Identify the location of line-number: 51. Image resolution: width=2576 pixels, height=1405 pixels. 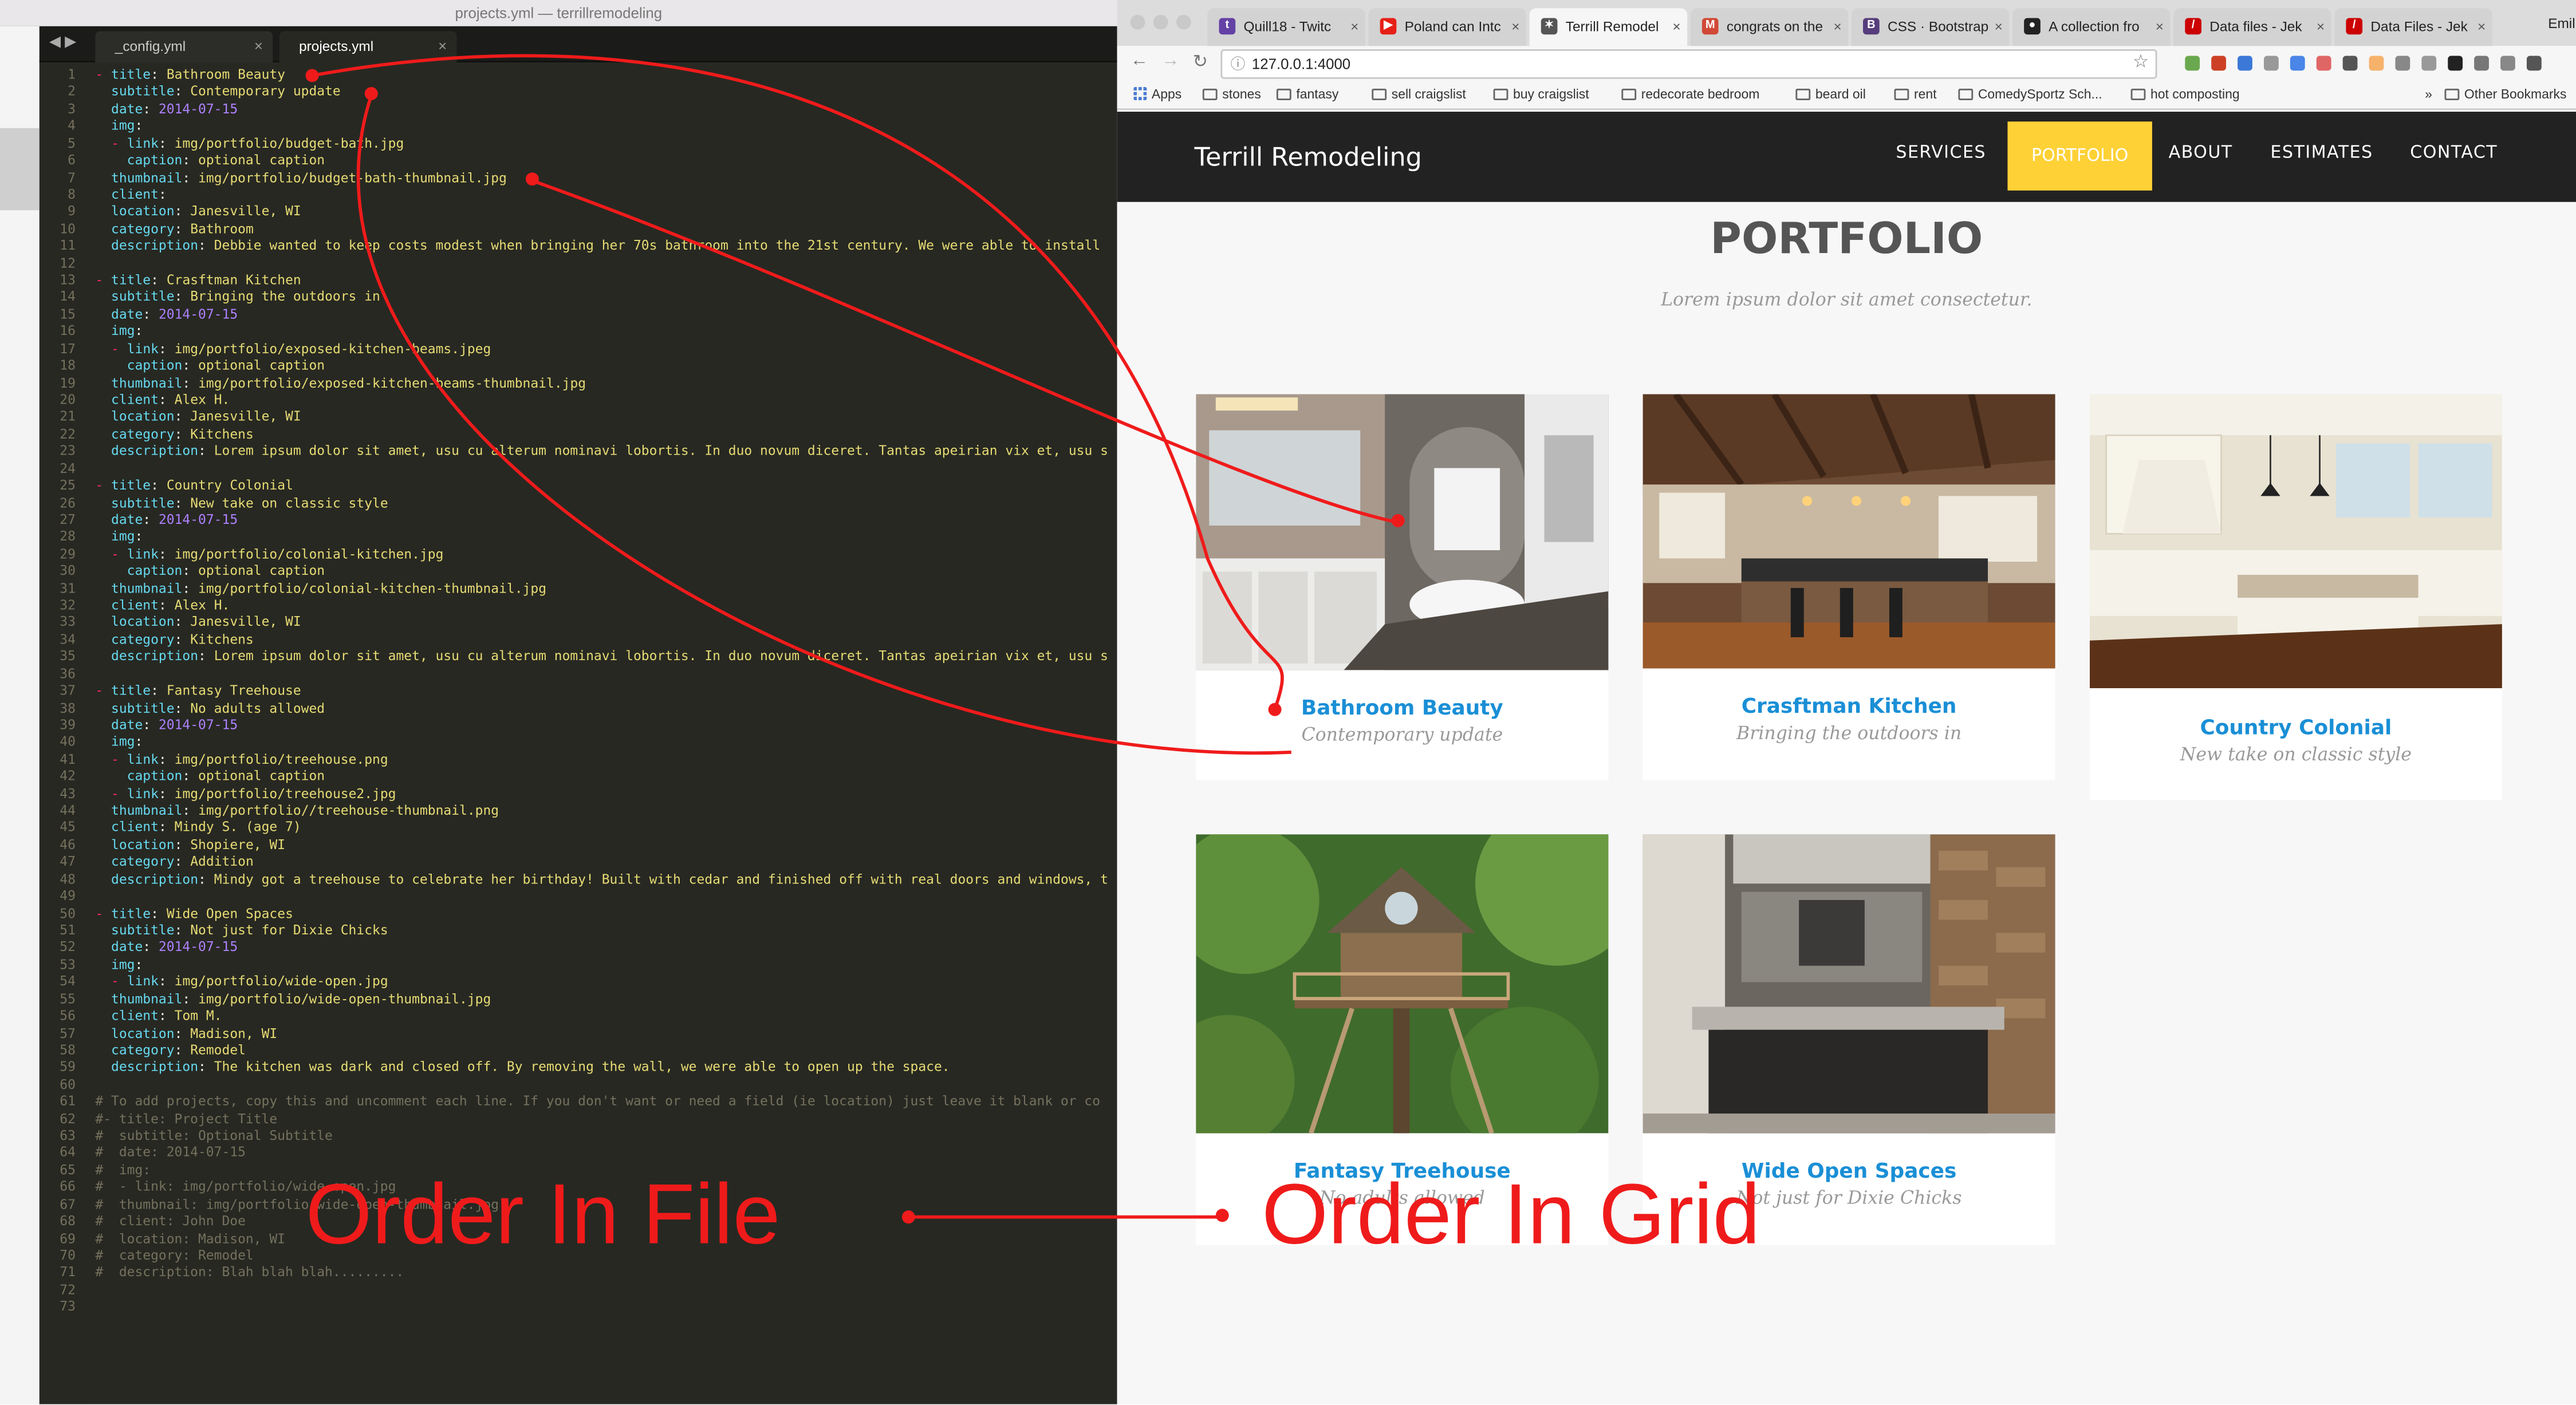
(68, 930).